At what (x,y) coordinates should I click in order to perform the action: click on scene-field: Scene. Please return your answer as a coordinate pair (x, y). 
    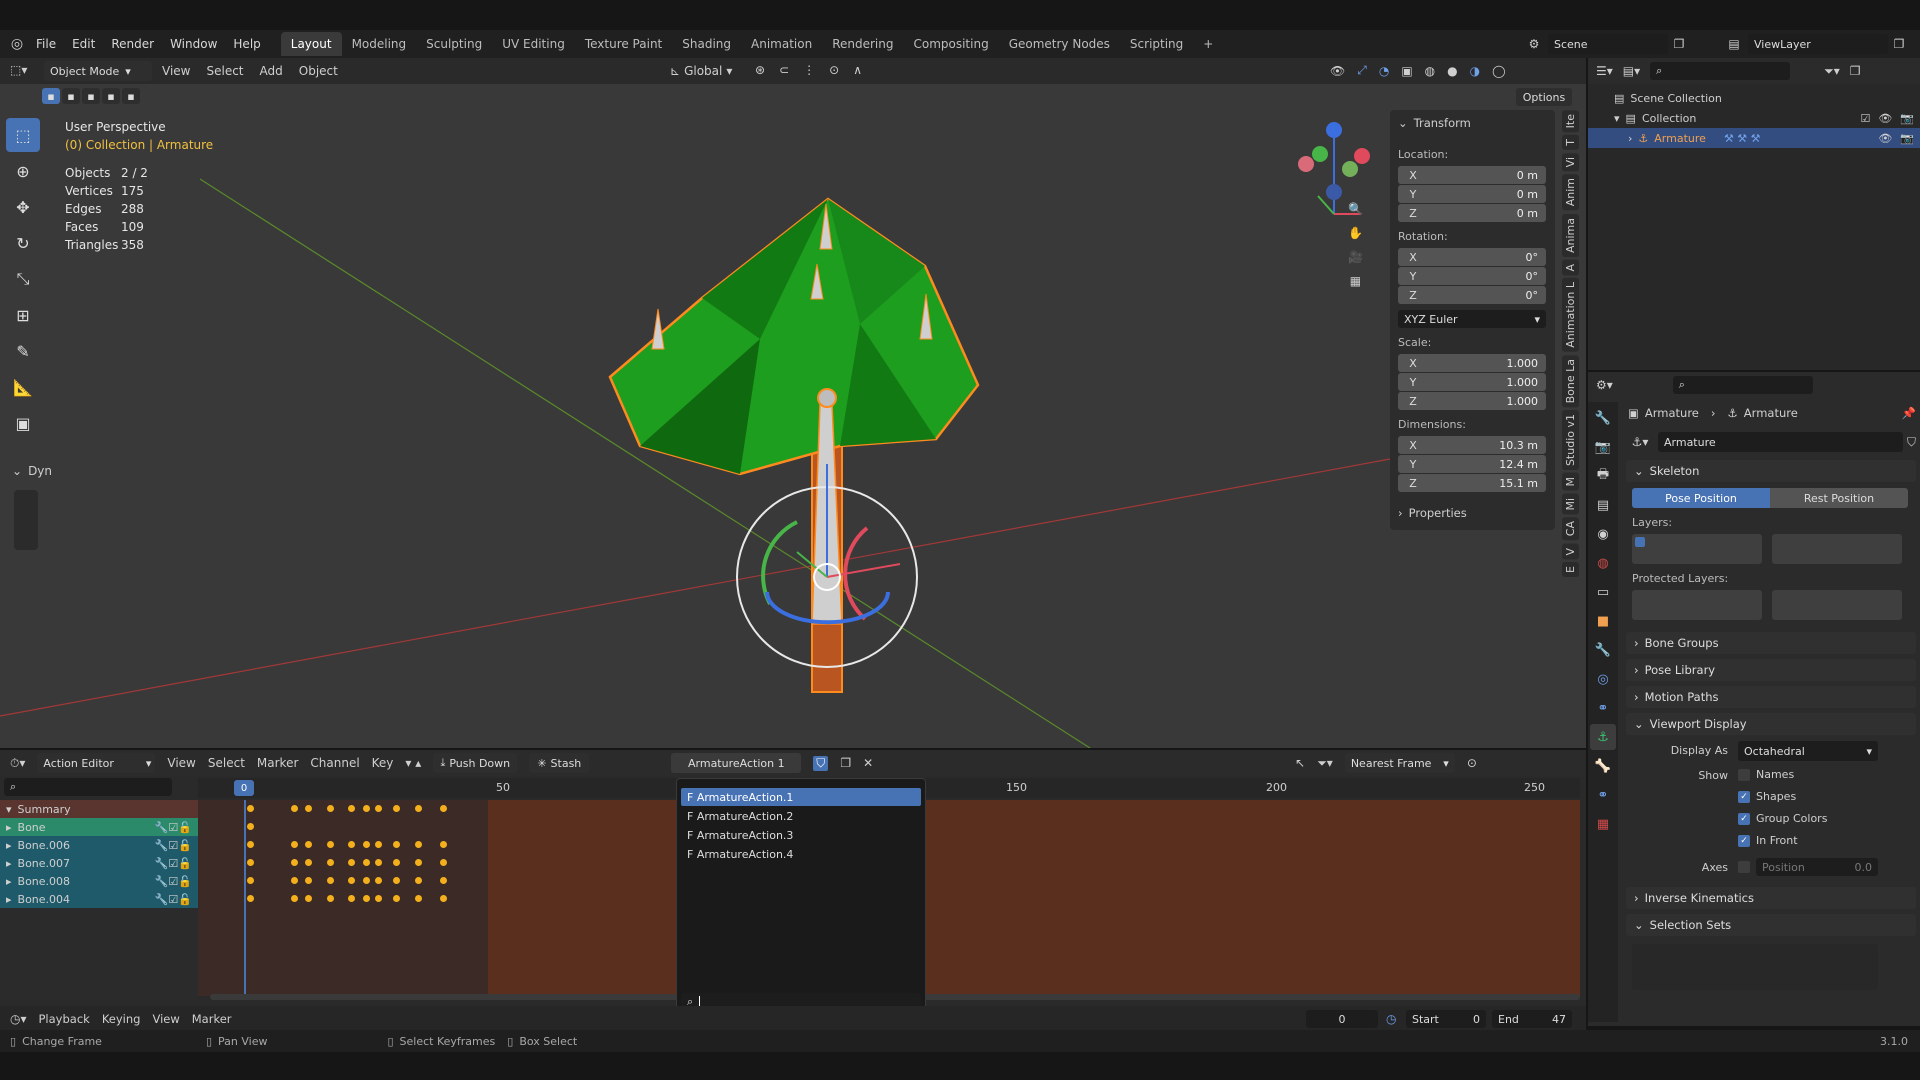
    Looking at the image, I should click on (1608, 44).